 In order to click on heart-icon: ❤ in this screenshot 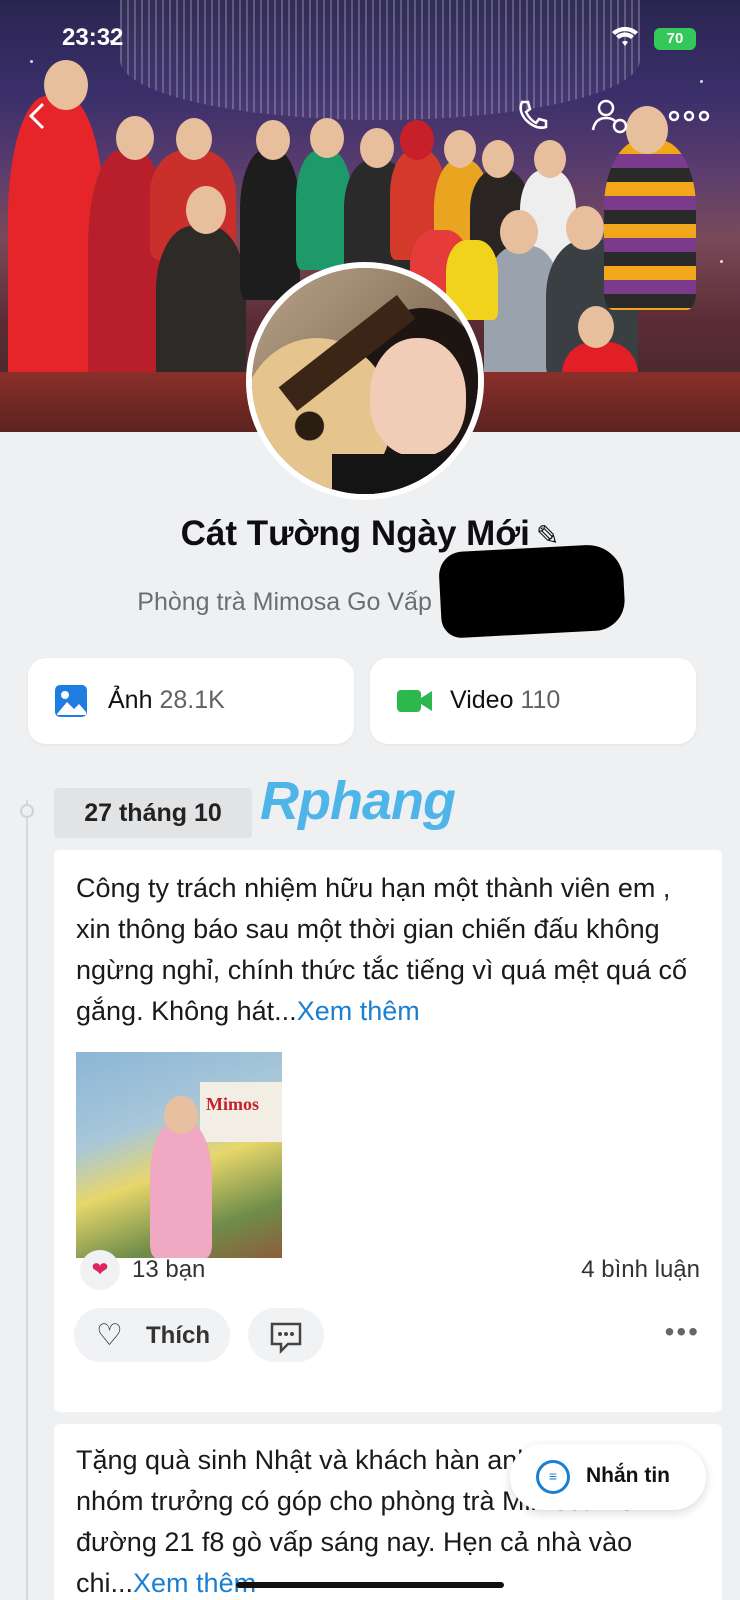, I will do `click(100, 1270)`.